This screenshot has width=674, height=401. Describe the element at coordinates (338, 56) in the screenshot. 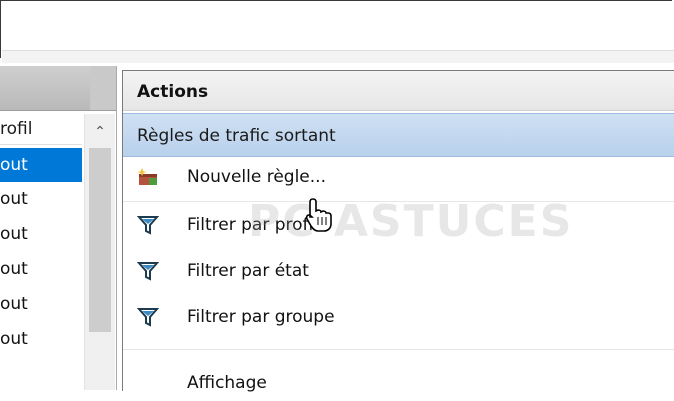

I see `toolbar-strip` at that location.